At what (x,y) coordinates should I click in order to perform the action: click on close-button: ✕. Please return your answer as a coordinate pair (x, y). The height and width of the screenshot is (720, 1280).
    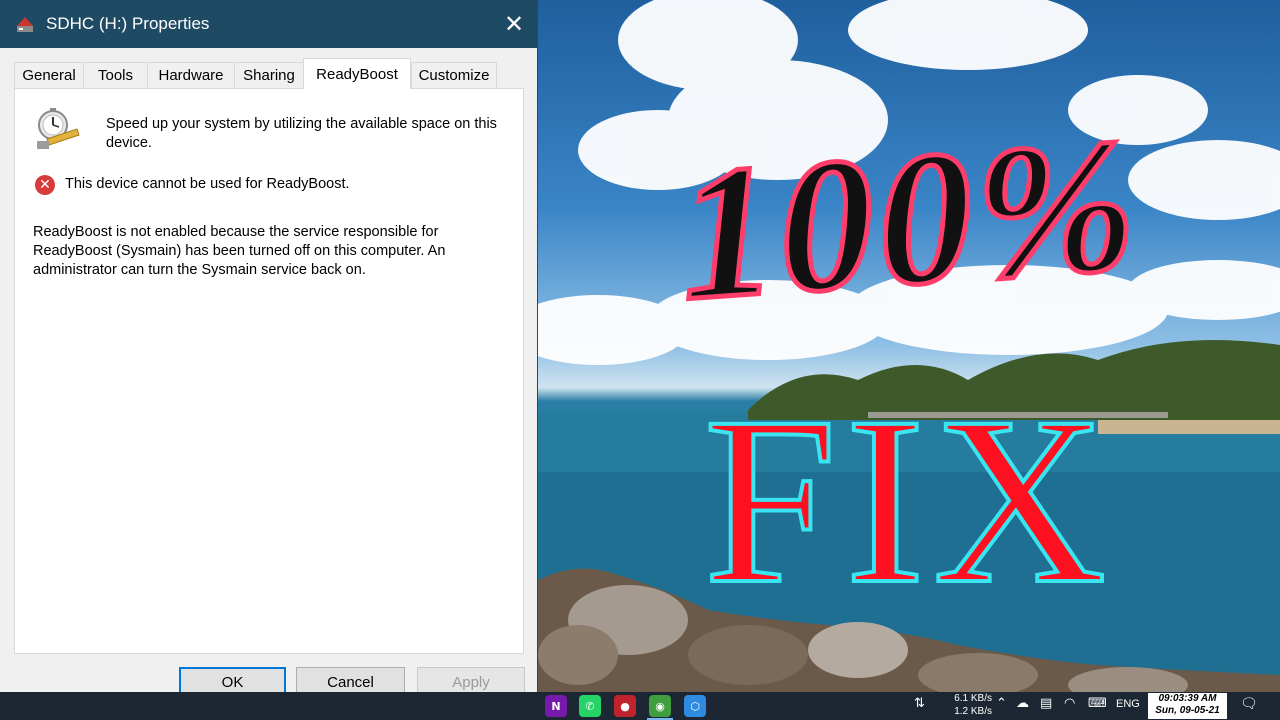
    Looking at the image, I should click on (514, 24).